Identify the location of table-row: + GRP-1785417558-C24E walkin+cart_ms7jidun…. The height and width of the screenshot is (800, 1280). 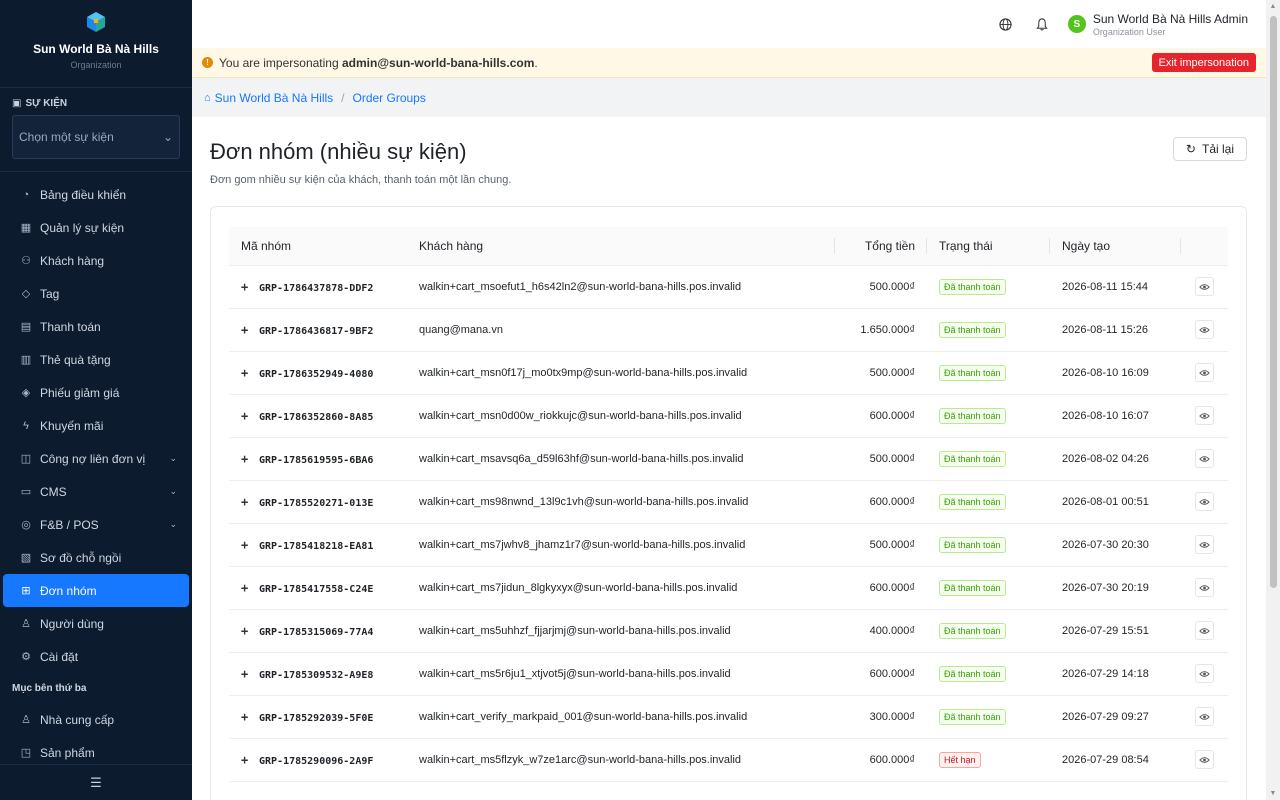
(728, 588).